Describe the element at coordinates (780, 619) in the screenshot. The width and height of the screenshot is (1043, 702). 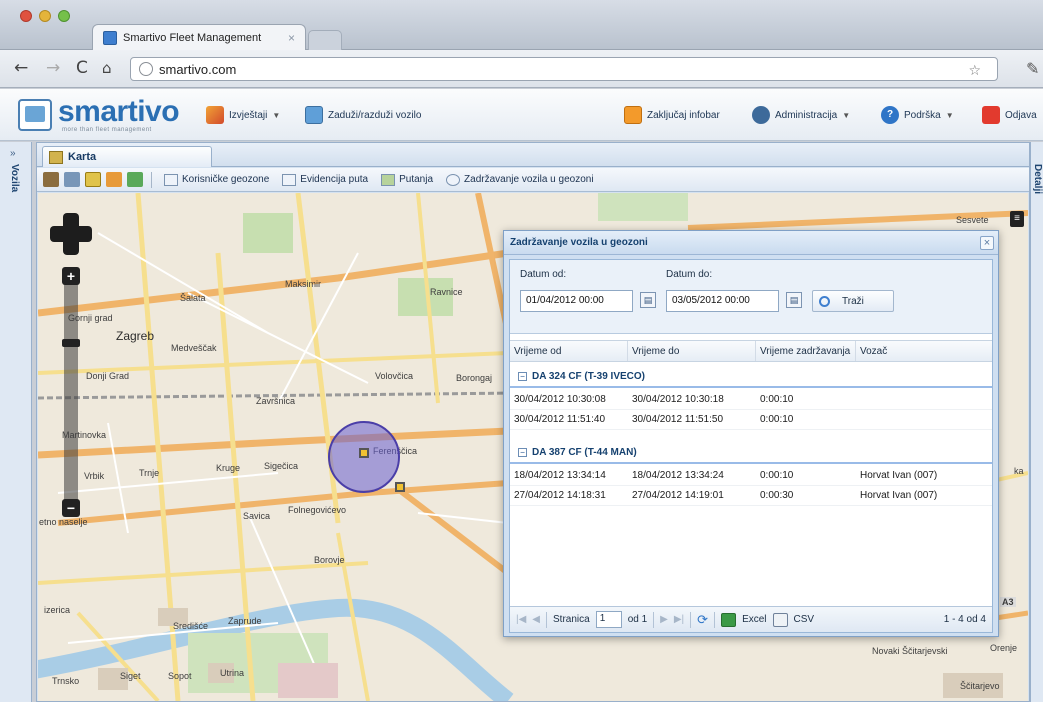
I see `csv-icon` at that location.